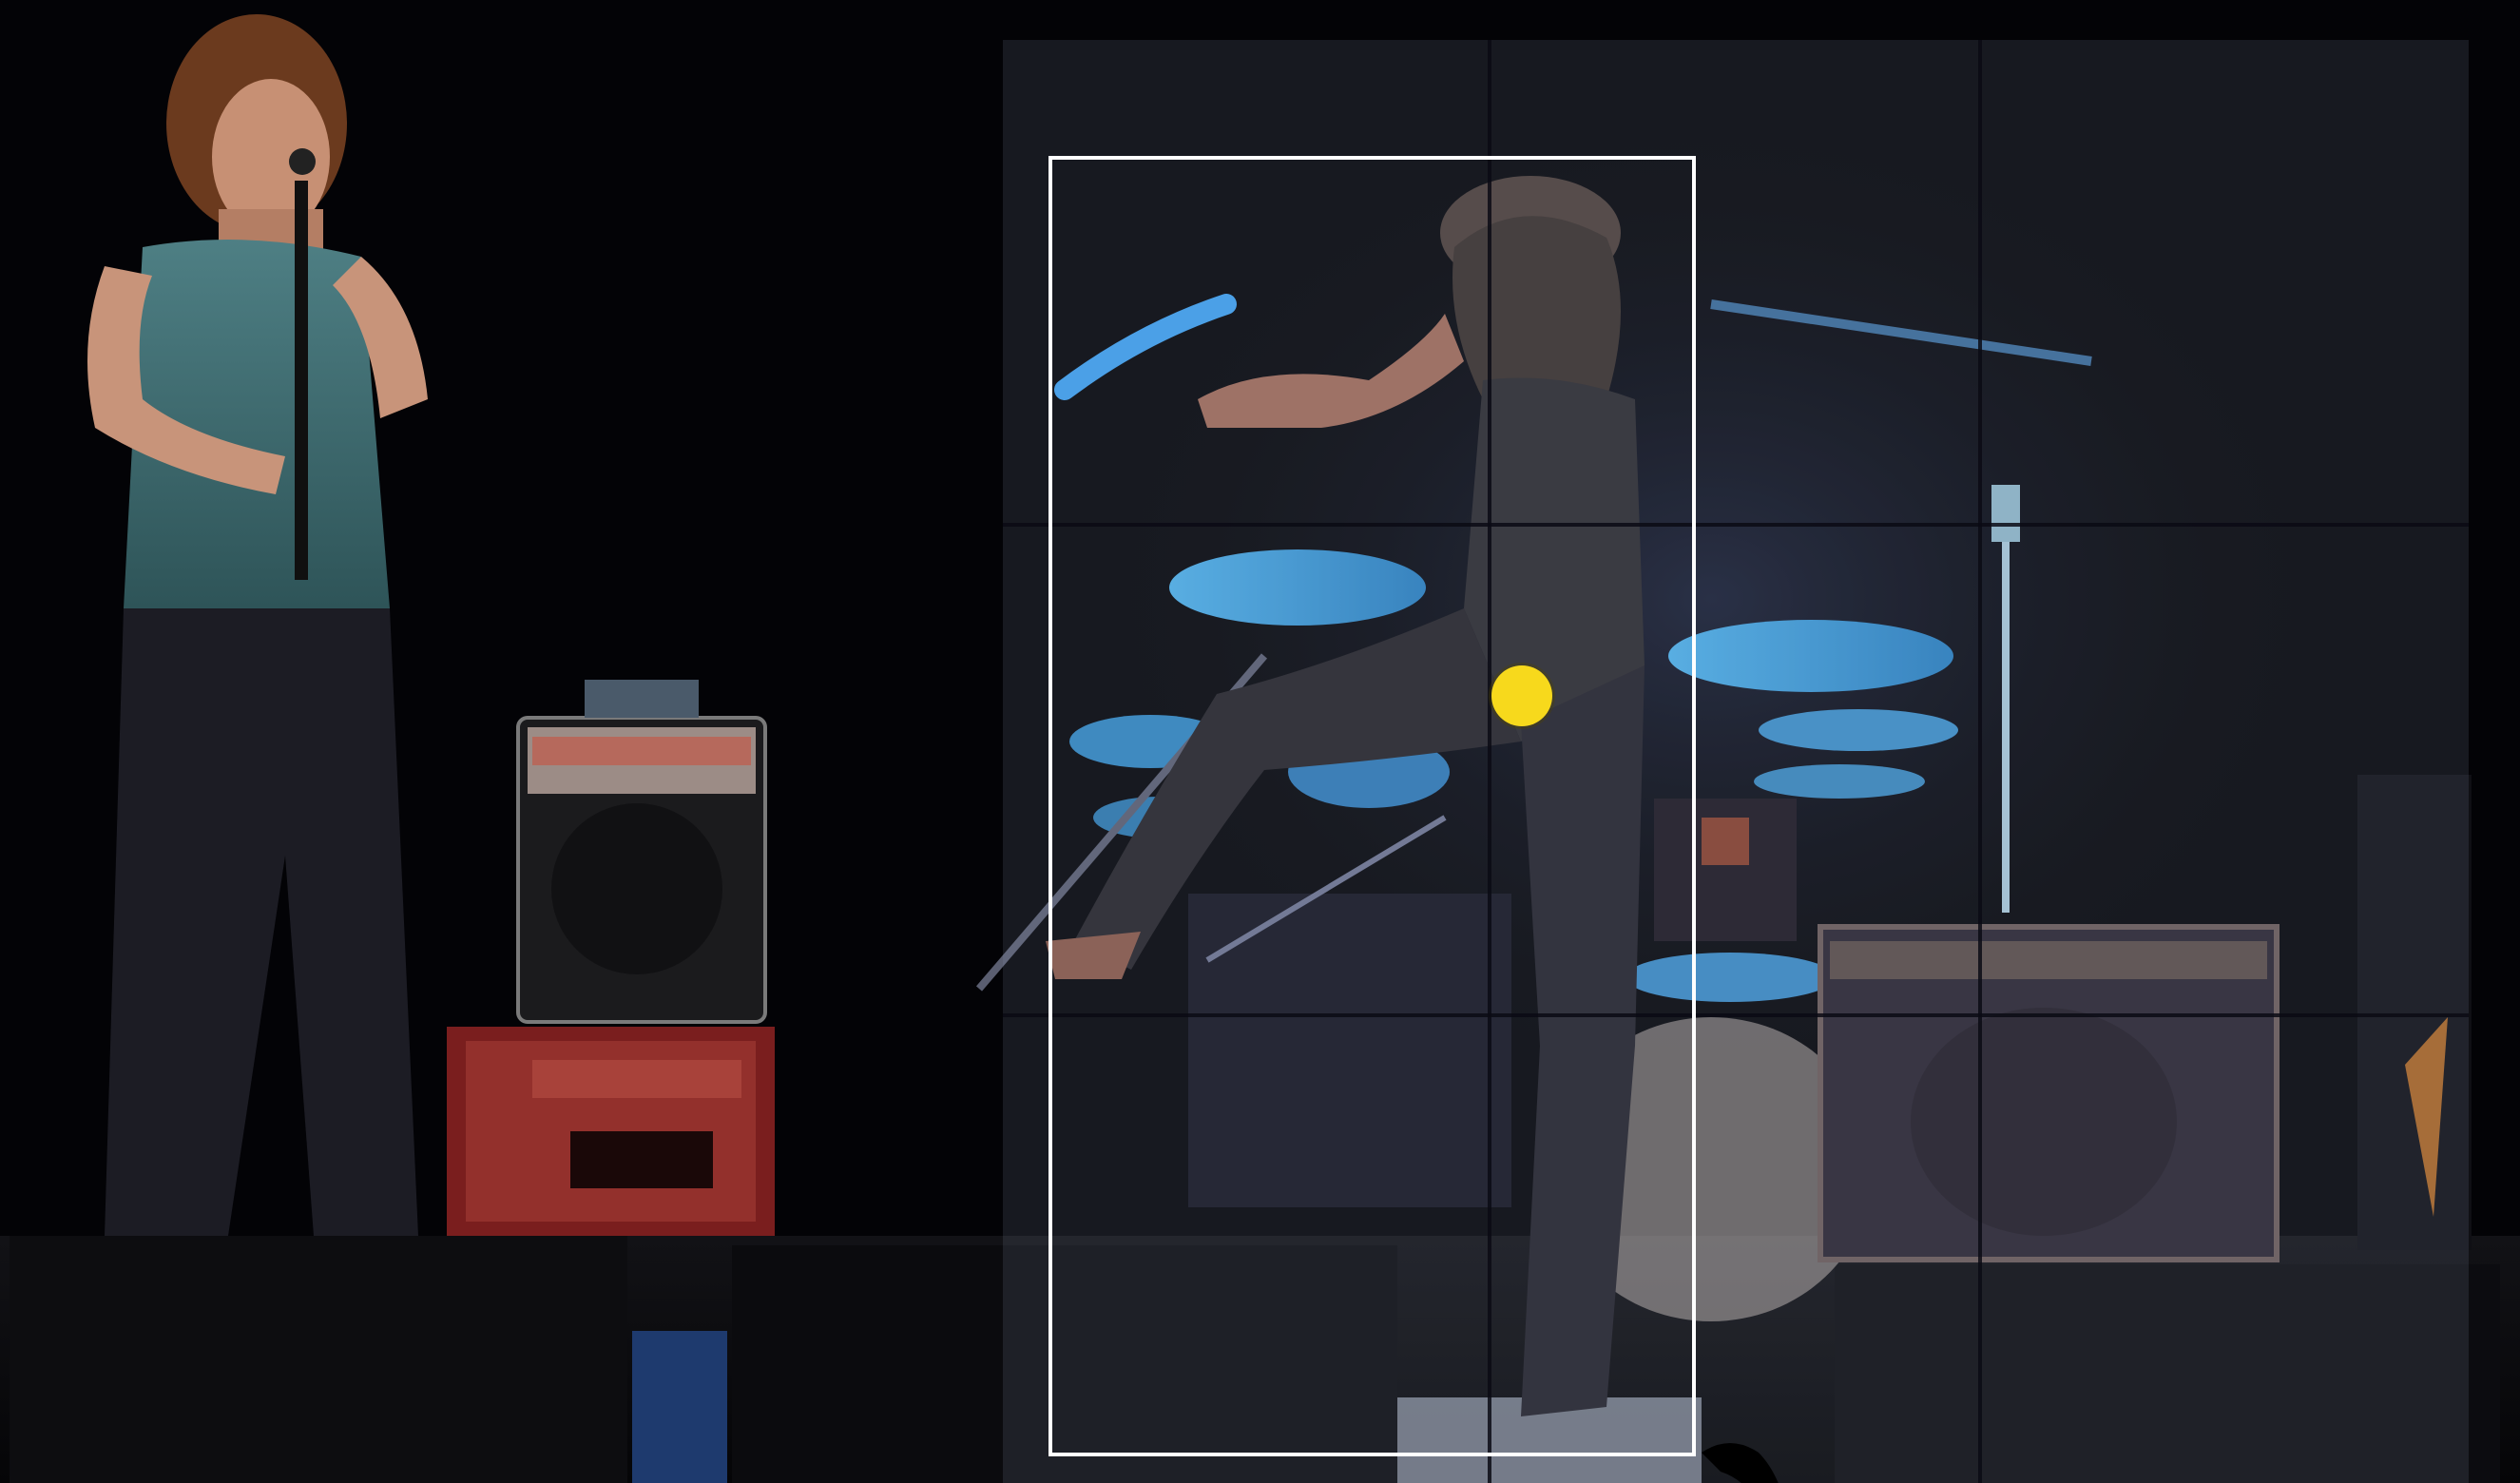 The height and width of the screenshot is (1483, 2520). Describe the element at coordinates (1744, 1458) in the screenshot. I see `drag-handle-icon` at that location.